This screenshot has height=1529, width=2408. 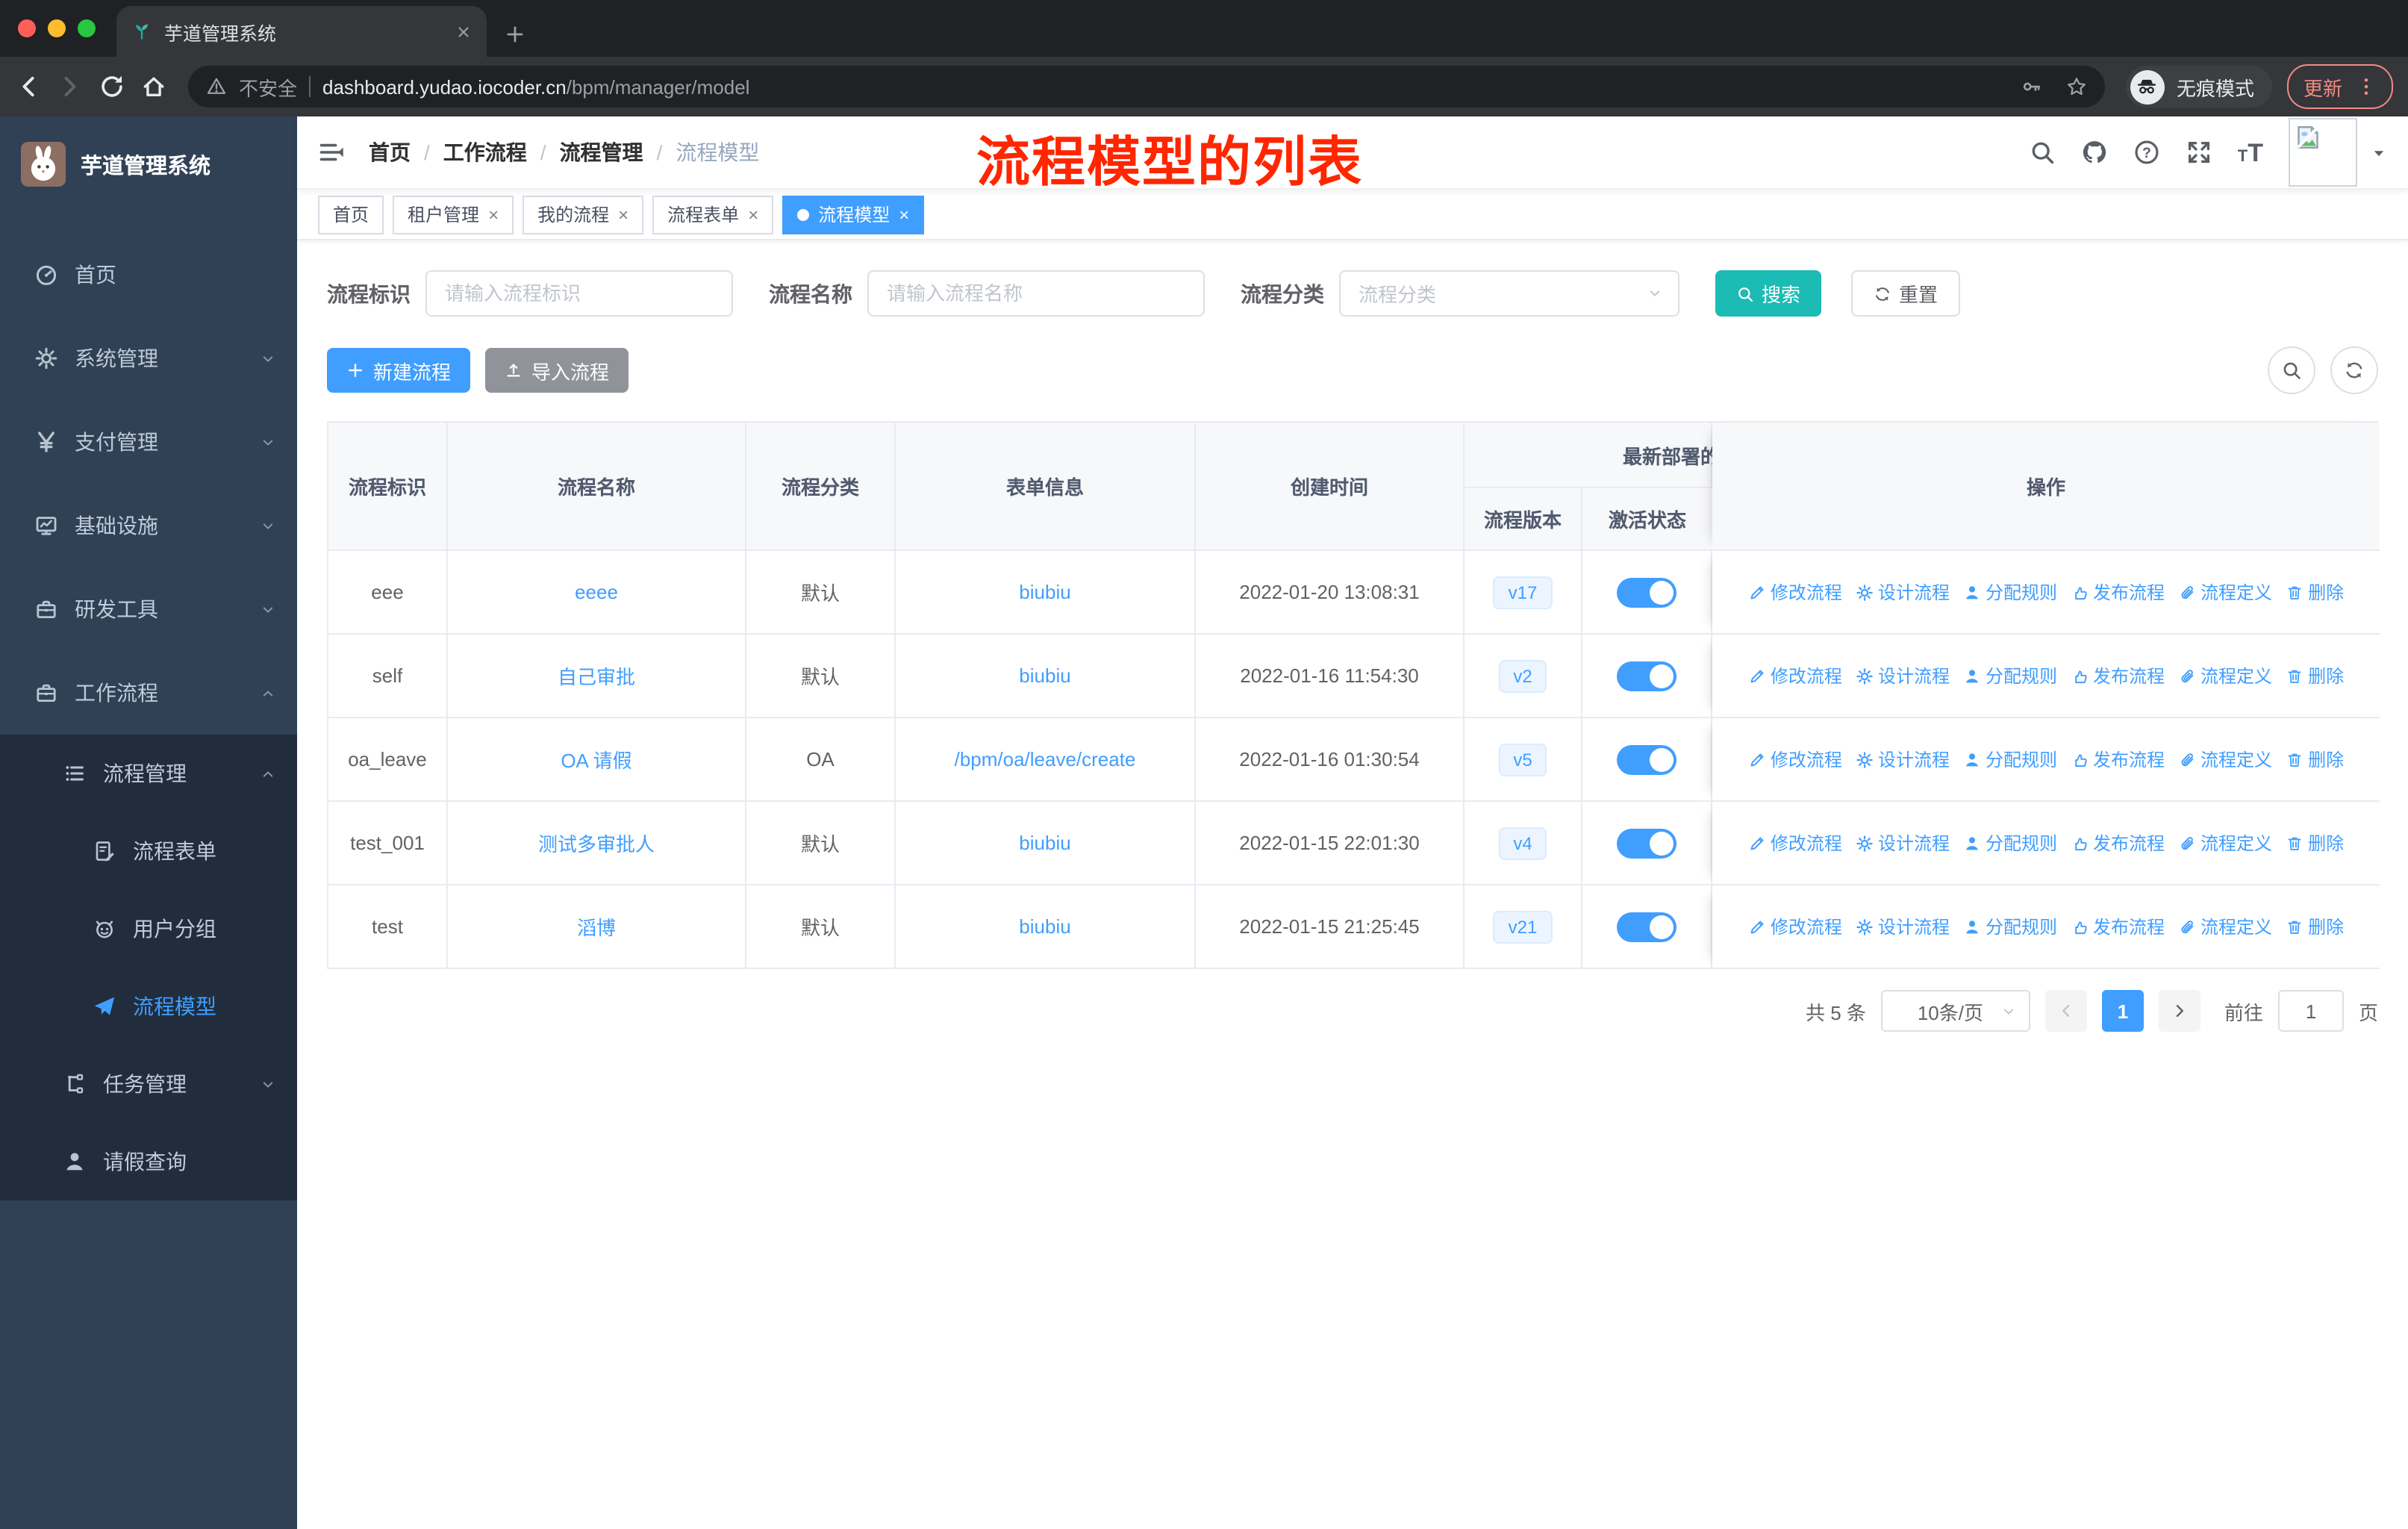 I want to click on font-size-icon: TT, so click(x=2250, y=152).